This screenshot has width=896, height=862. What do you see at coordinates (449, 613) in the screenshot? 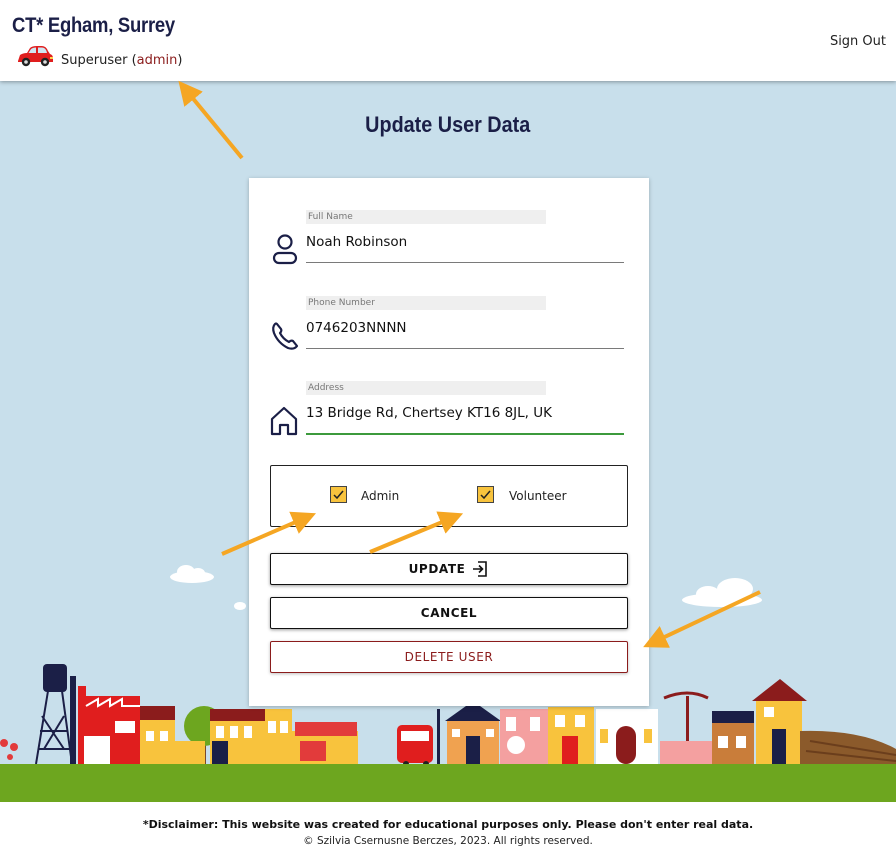
I see `cancel-button: CANCEL` at bounding box center [449, 613].